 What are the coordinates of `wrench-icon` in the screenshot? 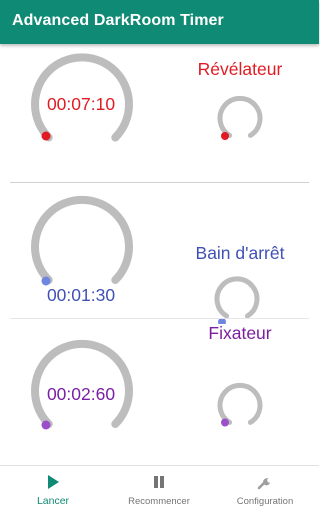 It's located at (263, 484).